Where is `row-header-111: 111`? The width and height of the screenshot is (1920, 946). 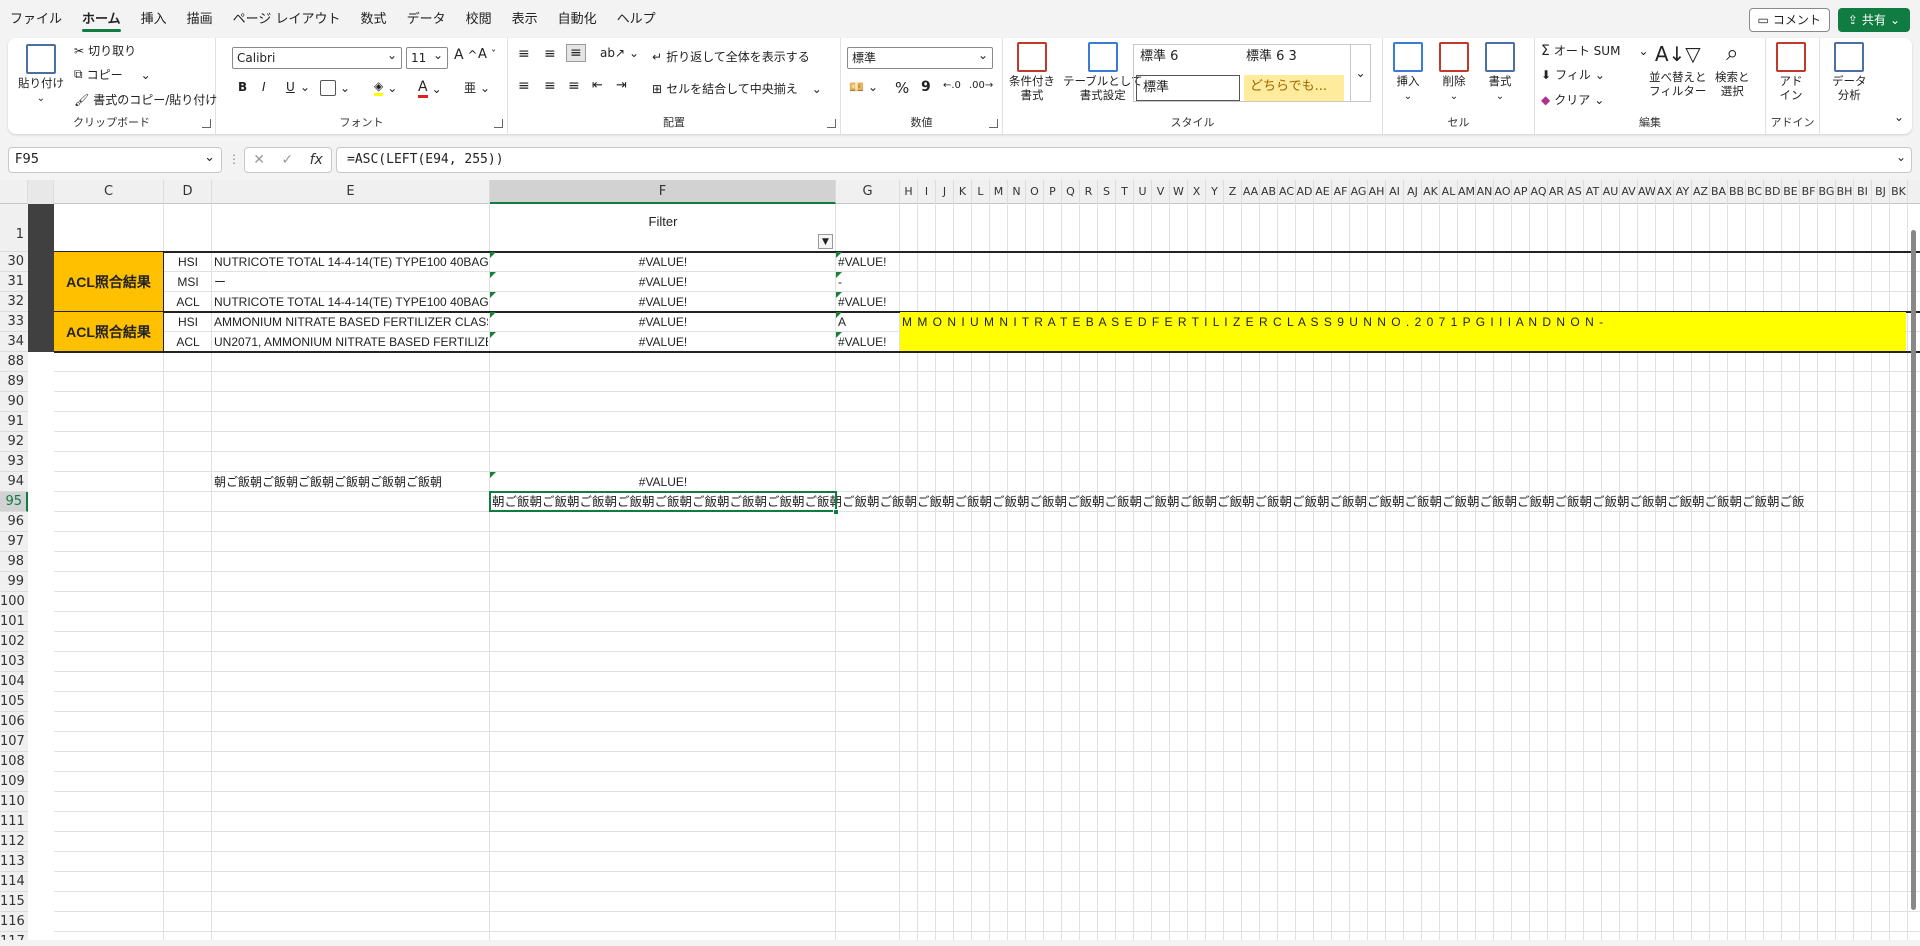
row-header-111: 111 is located at coordinates (14, 822).